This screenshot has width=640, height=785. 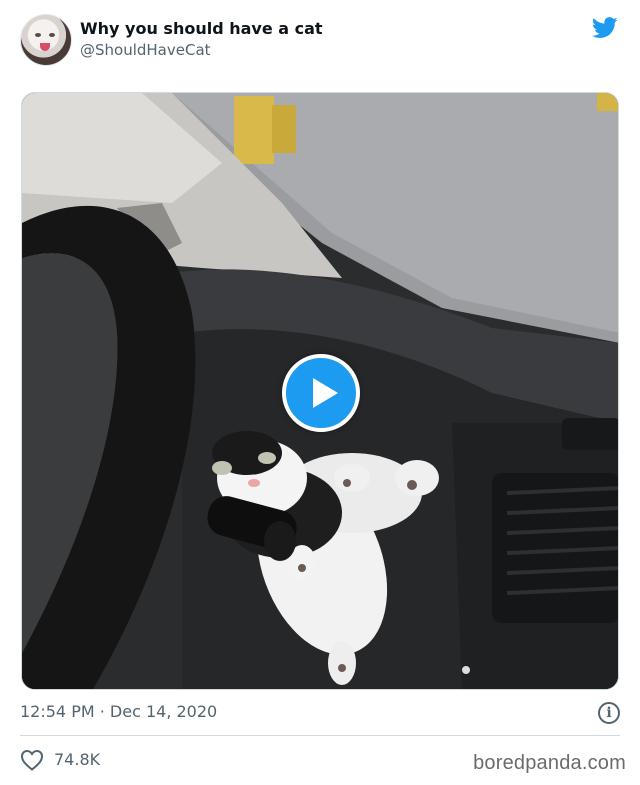 I want to click on avatar, so click(x=46, y=40).